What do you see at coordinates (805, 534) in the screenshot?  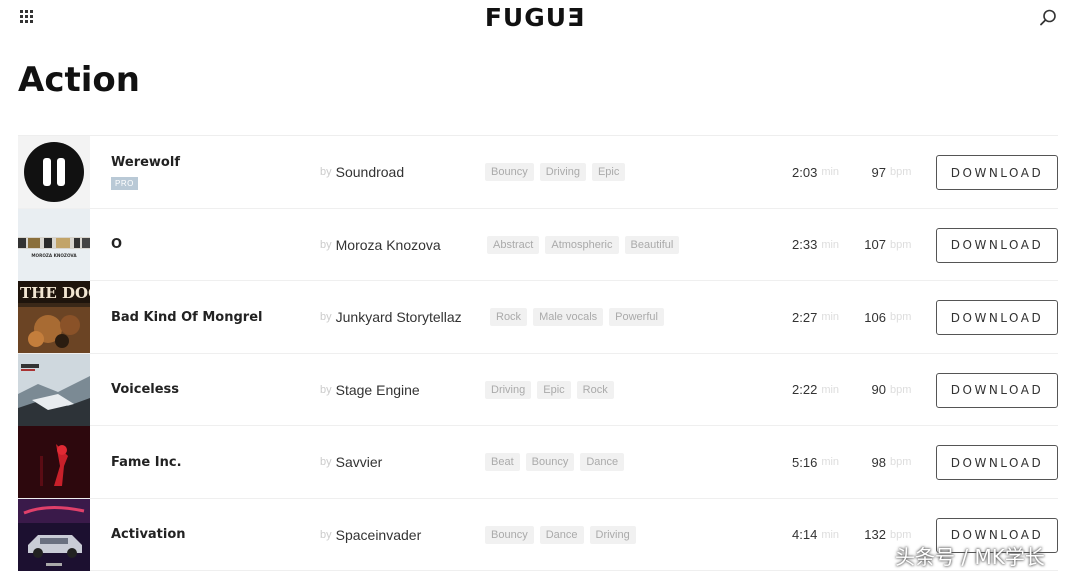 I see `duration-value: 4:14` at bounding box center [805, 534].